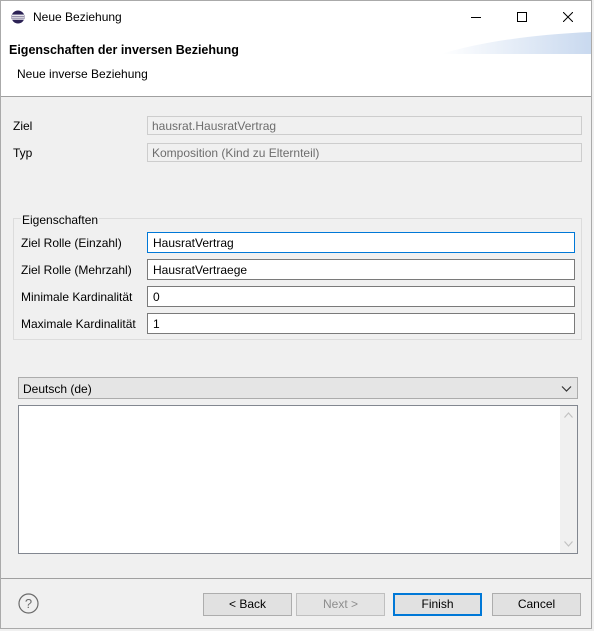 Image resolution: width=594 pixels, height=631 pixels. Describe the element at coordinates (298, 388) in the screenshot. I see `language-select: Deutsch (de)` at that location.